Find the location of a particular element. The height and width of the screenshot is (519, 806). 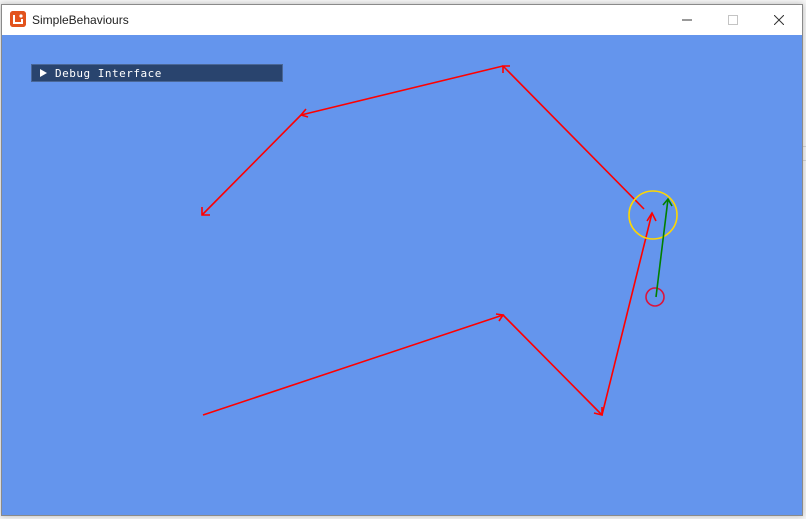

agent-heading-vector is located at coordinates (662, 248).